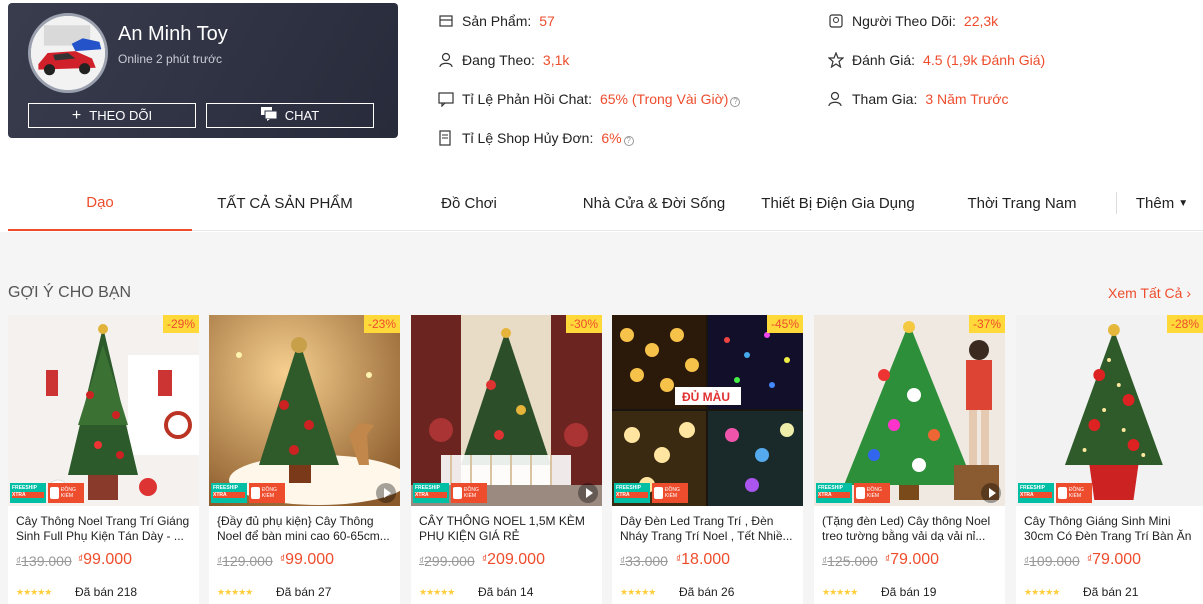 The height and width of the screenshot is (604, 1203). I want to click on follow-button: + THEO DÕI, so click(112, 115).